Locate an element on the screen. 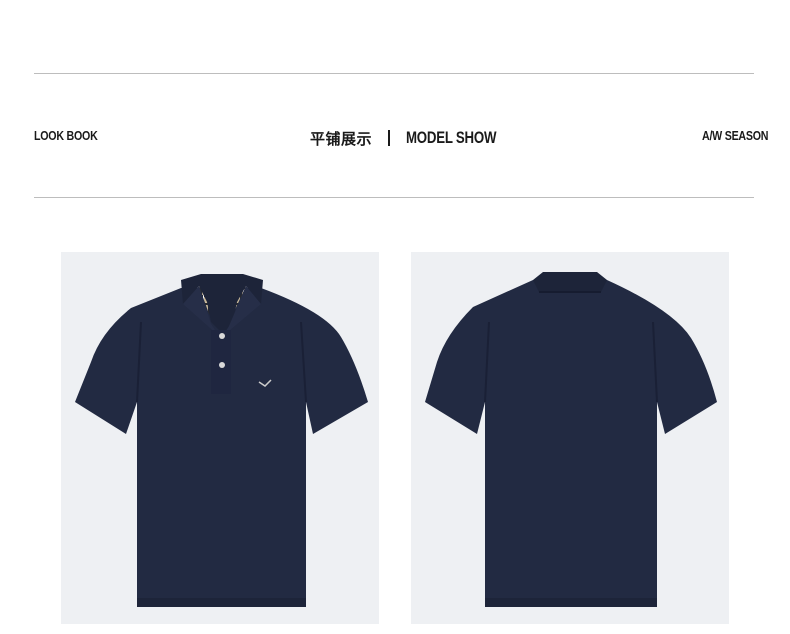  section-title: 平铺展示 MODEL SHOW is located at coordinates (416, 138).